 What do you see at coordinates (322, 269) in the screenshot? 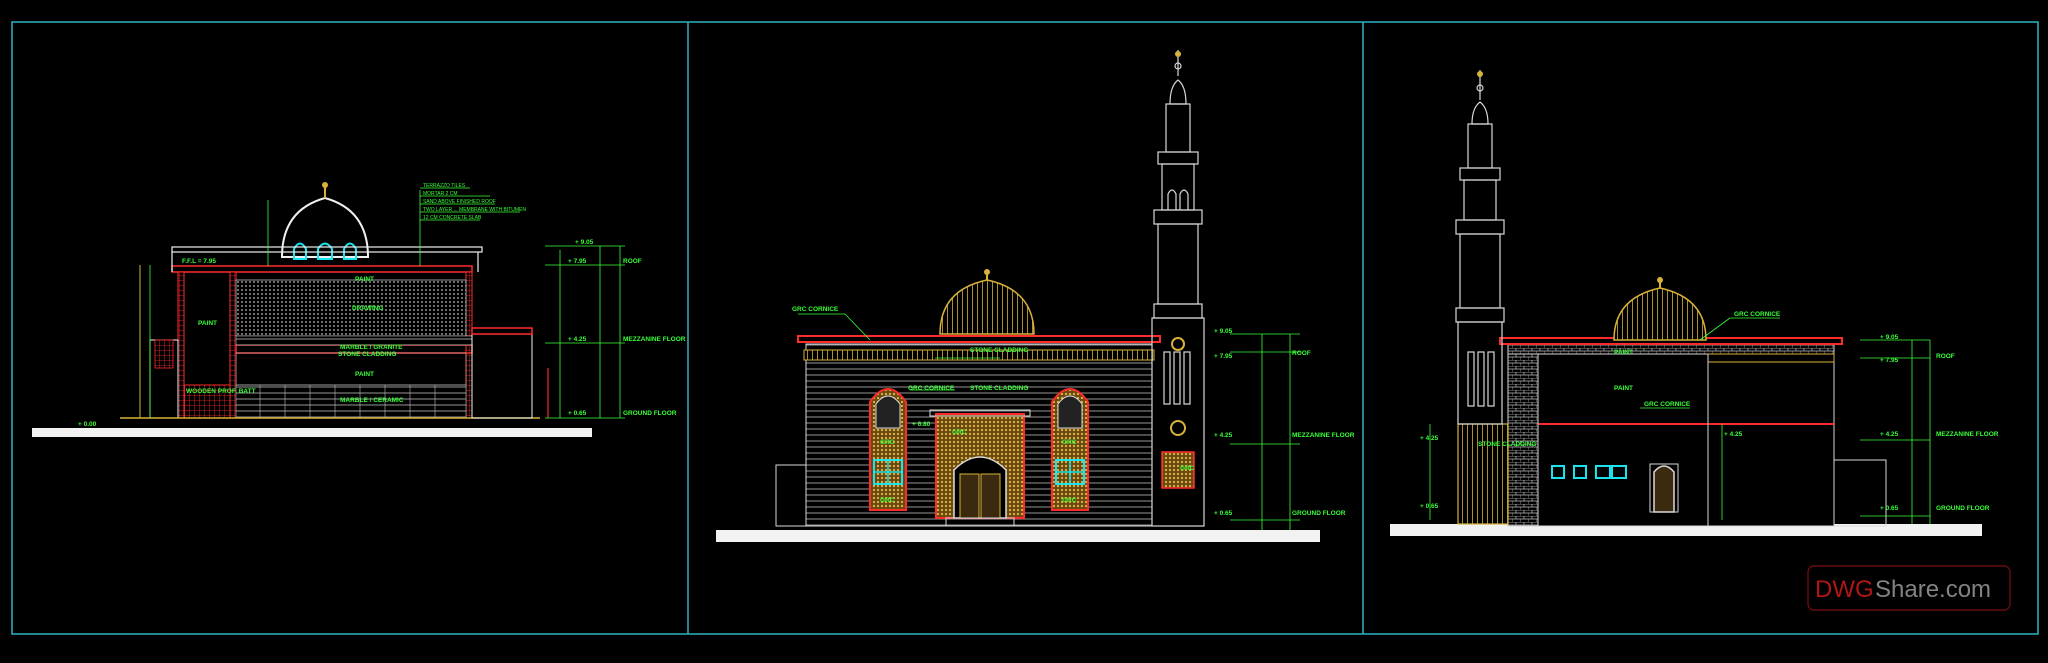
I see `roof-slab` at bounding box center [322, 269].